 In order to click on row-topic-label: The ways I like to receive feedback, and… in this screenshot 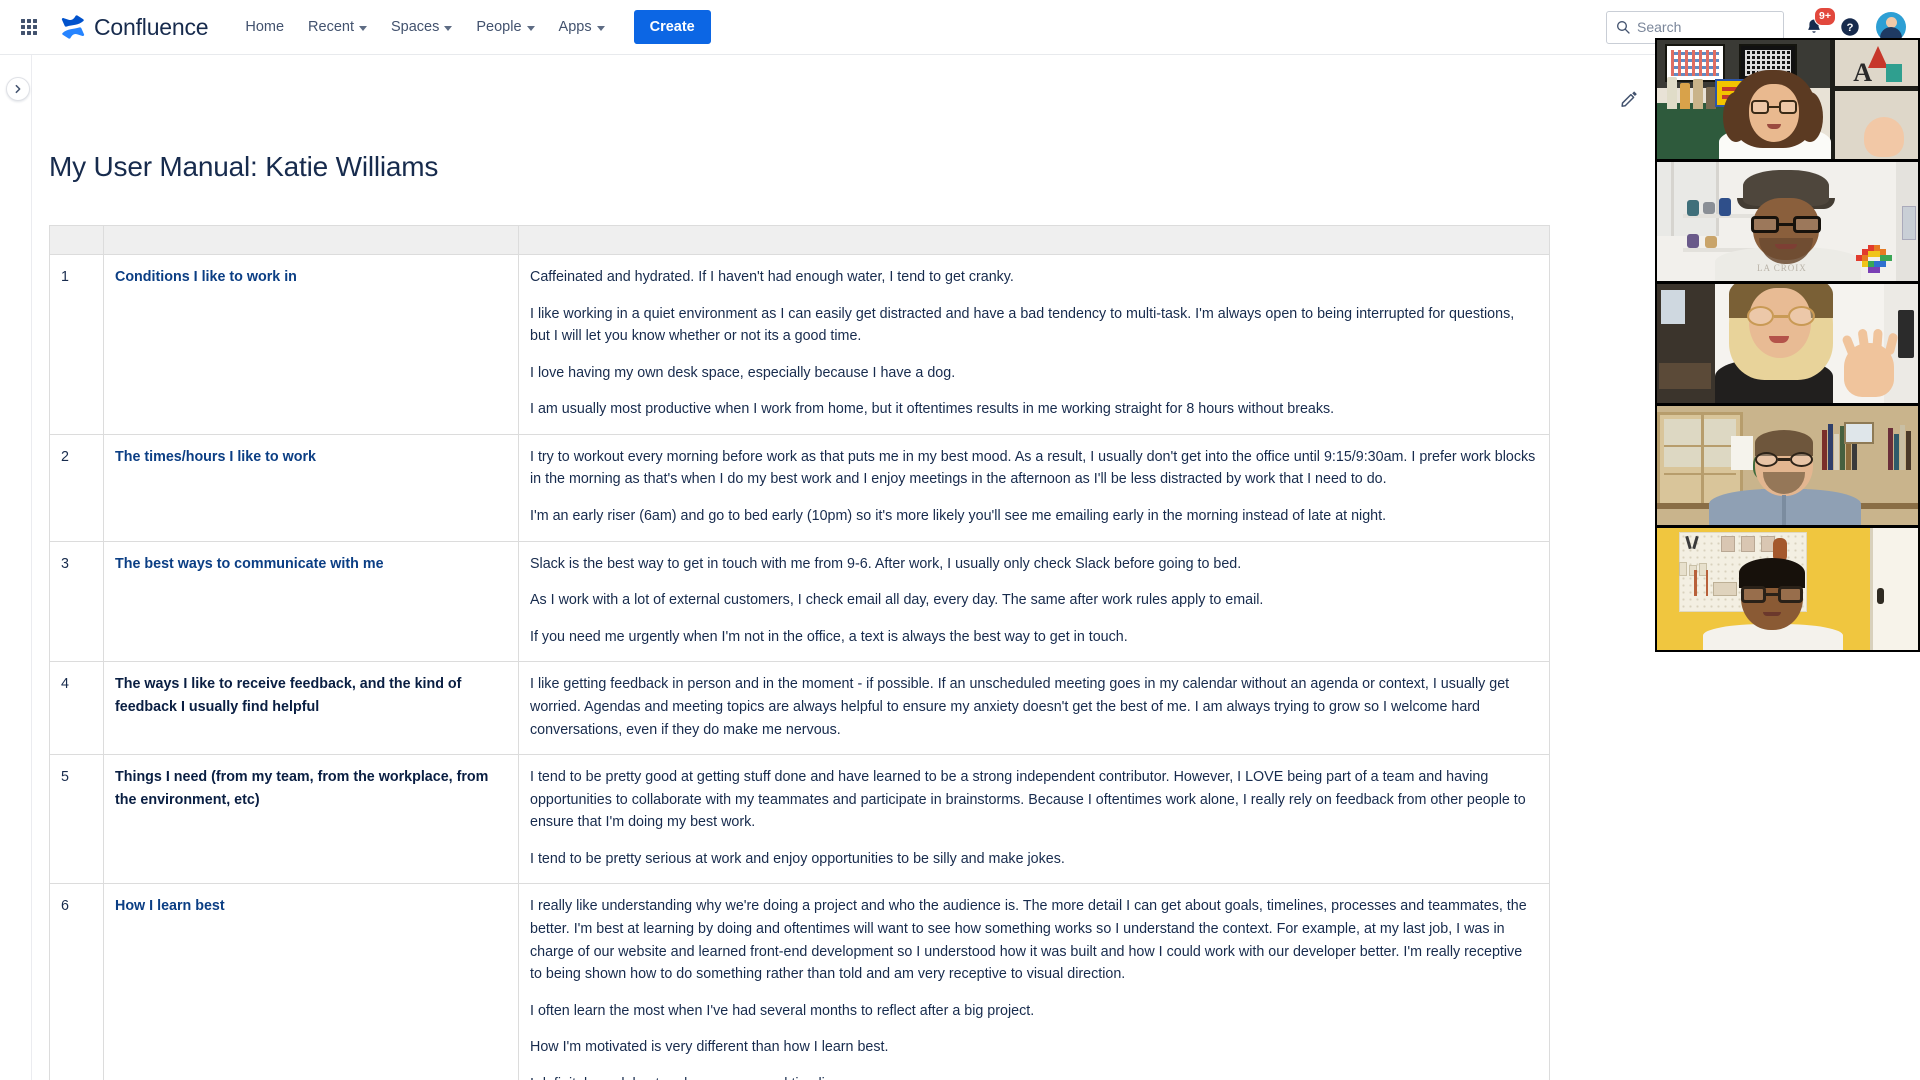, I will do `click(288, 695)`.